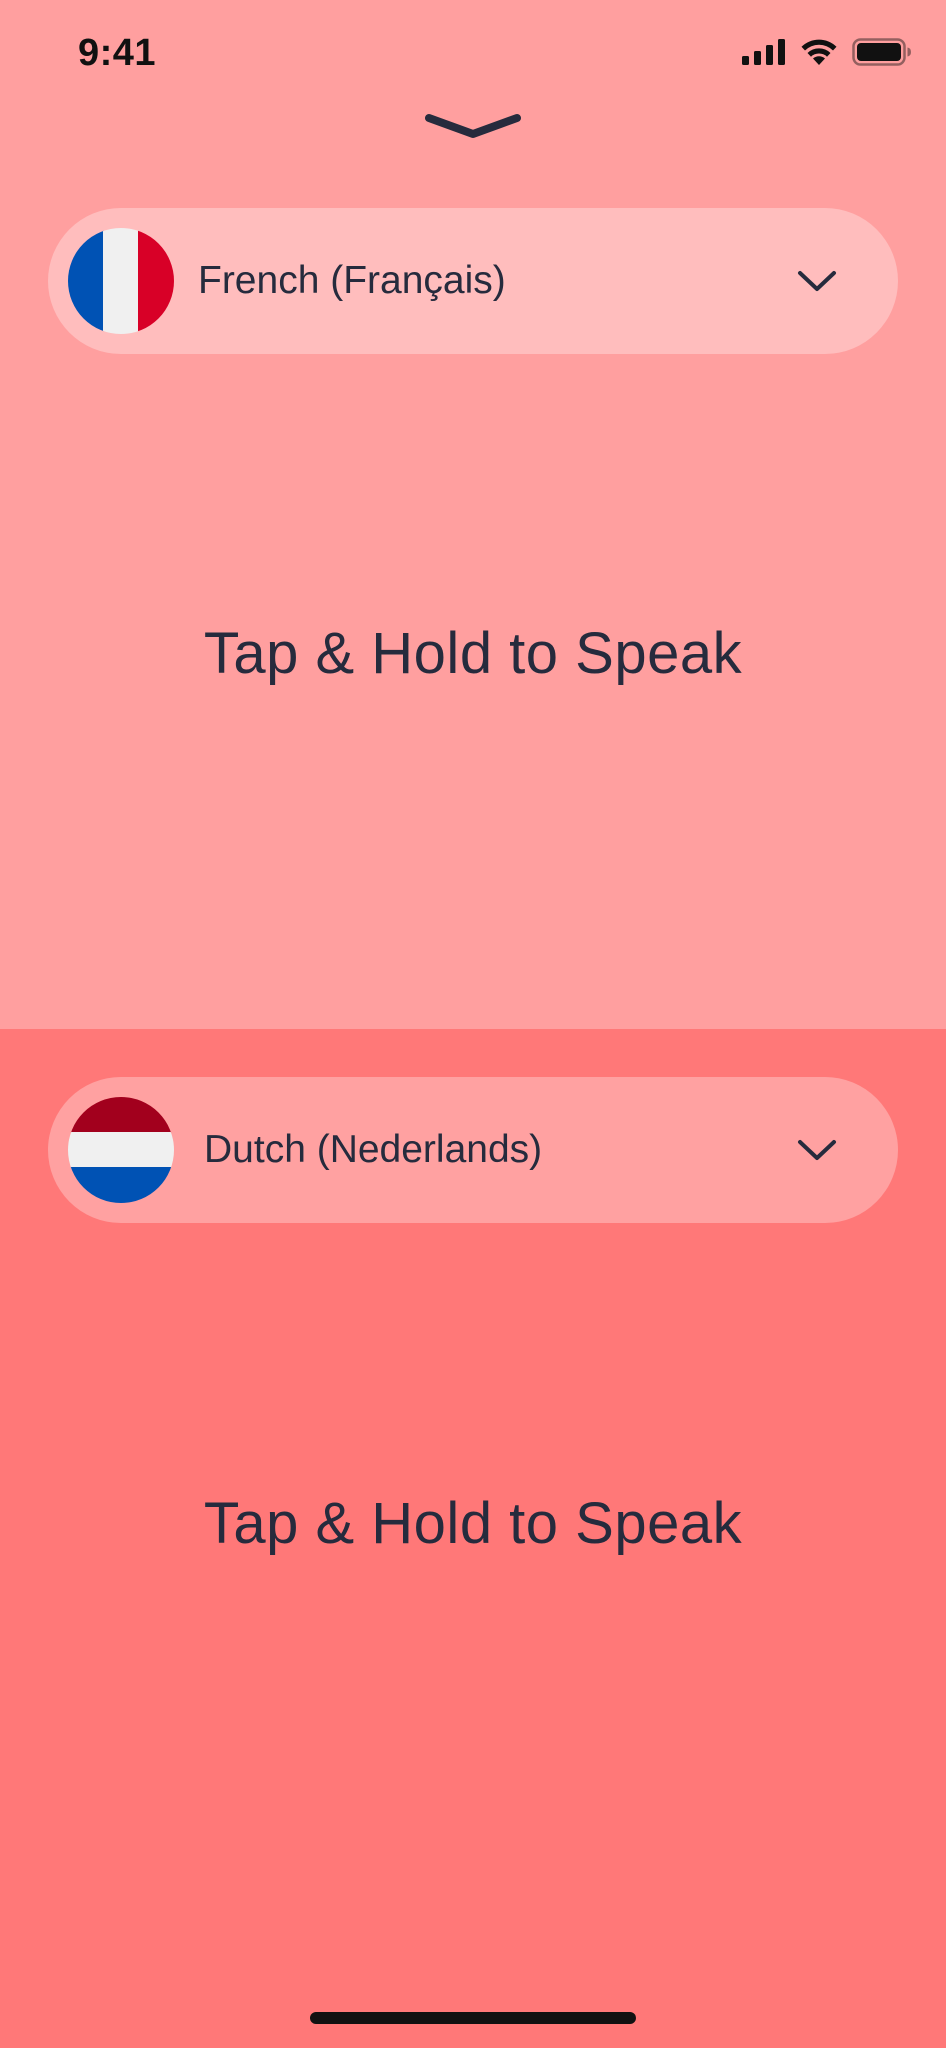 This screenshot has height=2048, width=946. I want to click on home-indicator, so click(473, 2018).